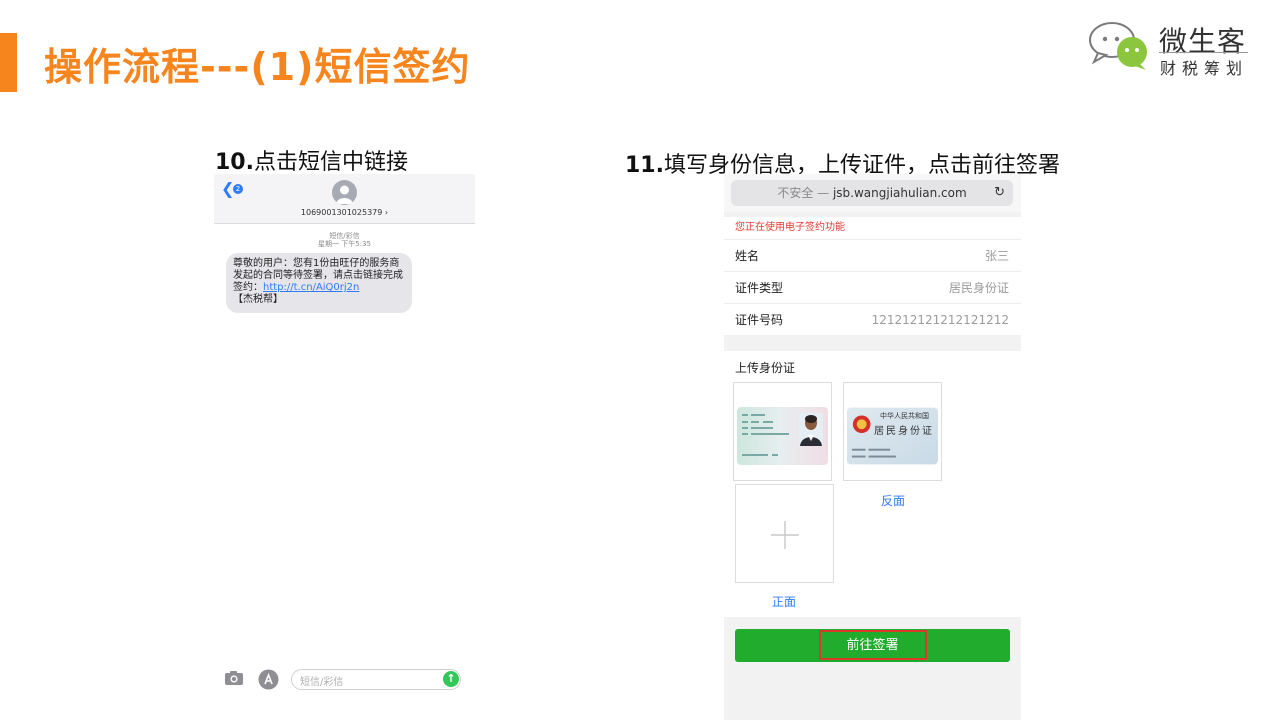  I want to click on browser-toolbar: 不安全 — jsb.wangjiahulian.com ↻, so click(872, 193).